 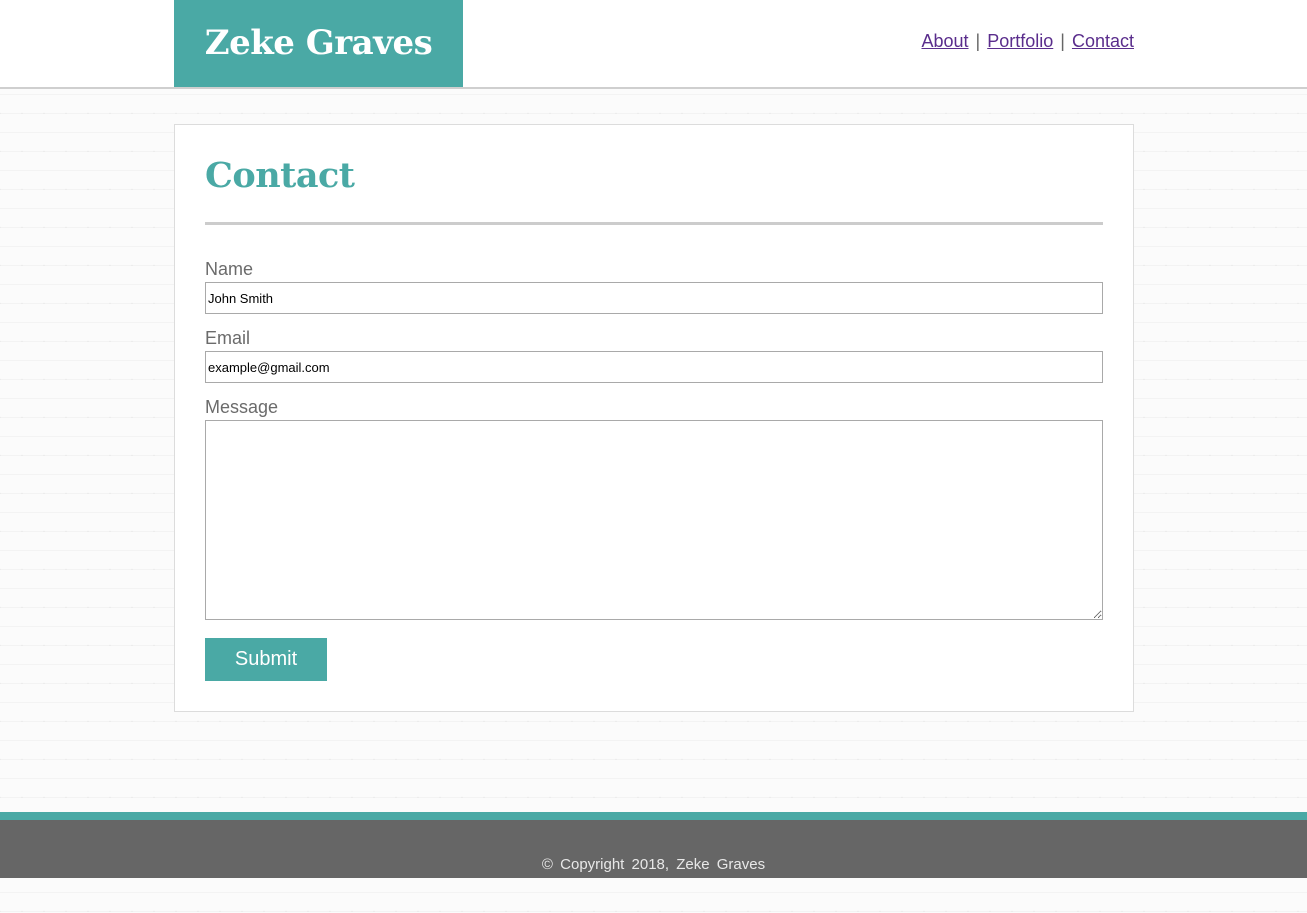 What do you see at coordinates (229, 269) in the screenshot?
I see `name-label: Name` at bounding box center [229, 269].